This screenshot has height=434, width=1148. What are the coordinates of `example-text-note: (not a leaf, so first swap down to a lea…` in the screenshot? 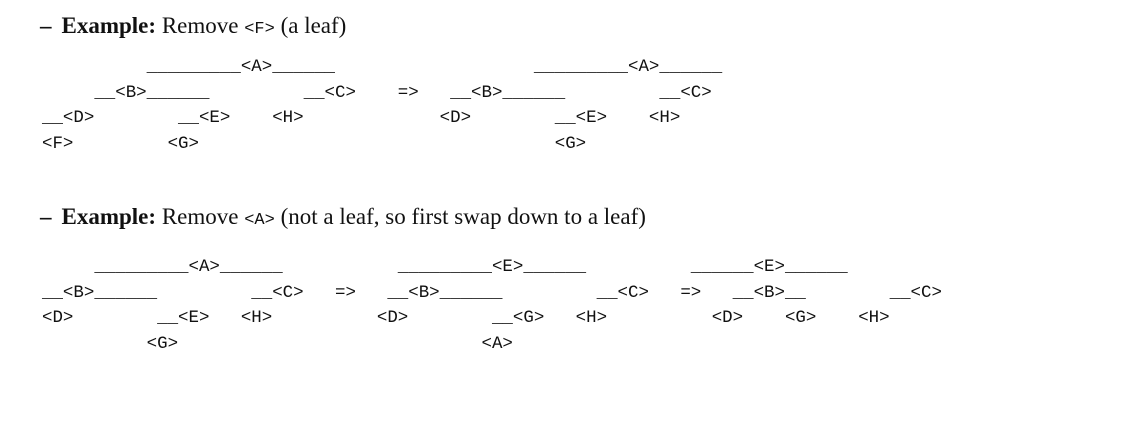 It's located at (463, 216).